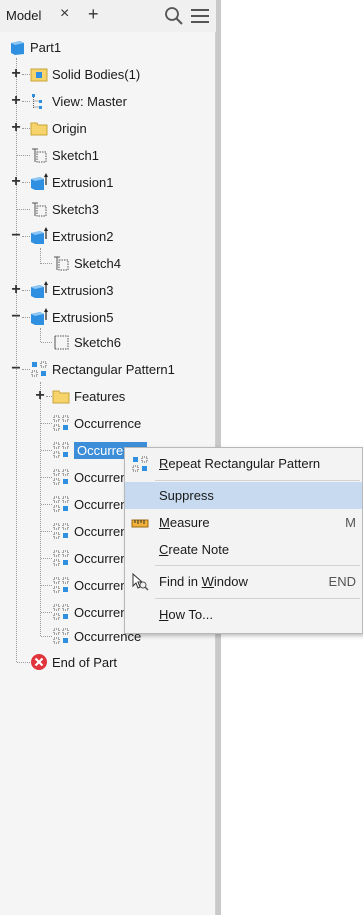 The width and height of the screenshot is (363, 915). What do you see at coordinates (83, 290) in the screenshot?
I see `tree-label: Extrusion3` at bounding box center [83, 290].